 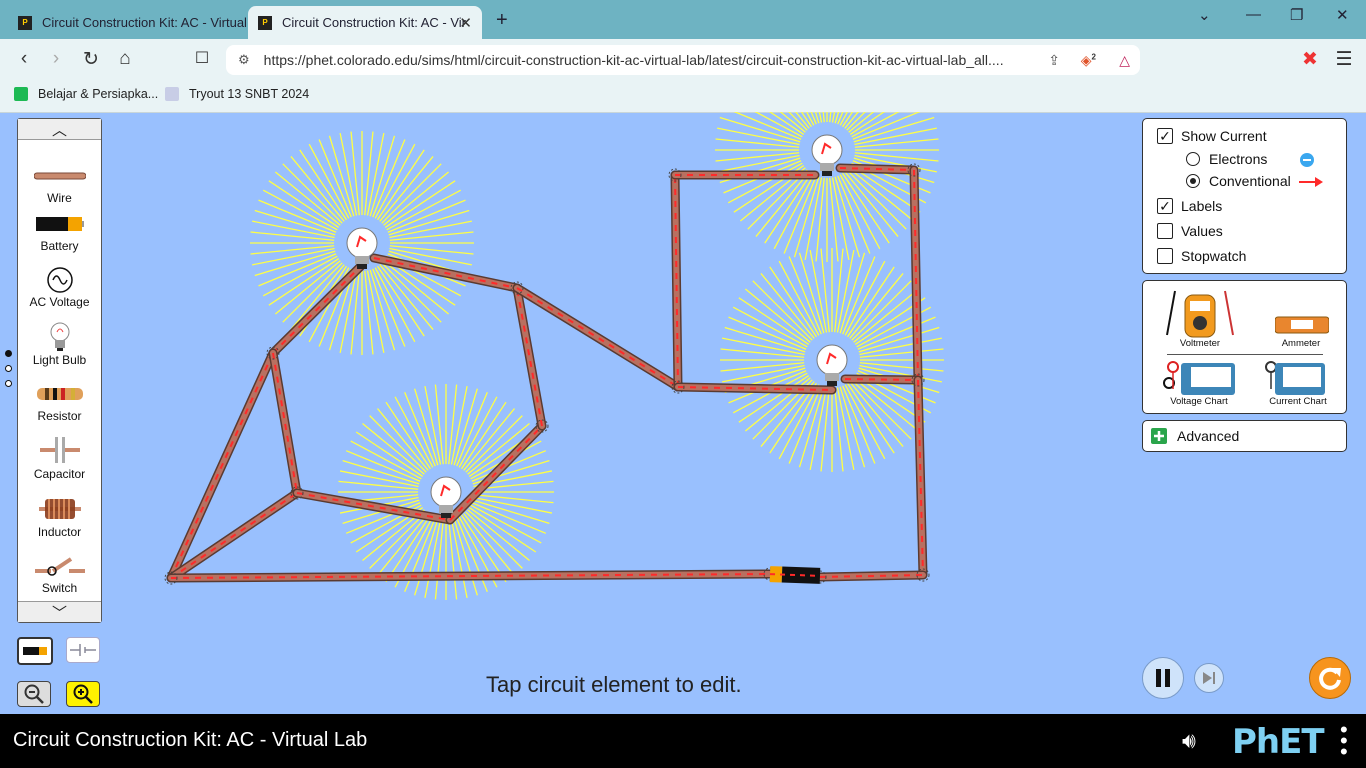 What do you see at coordinates (244, 60) in the screenshot?
I see `site-settings-icon: ⚙` at bounding box center [244, 60].